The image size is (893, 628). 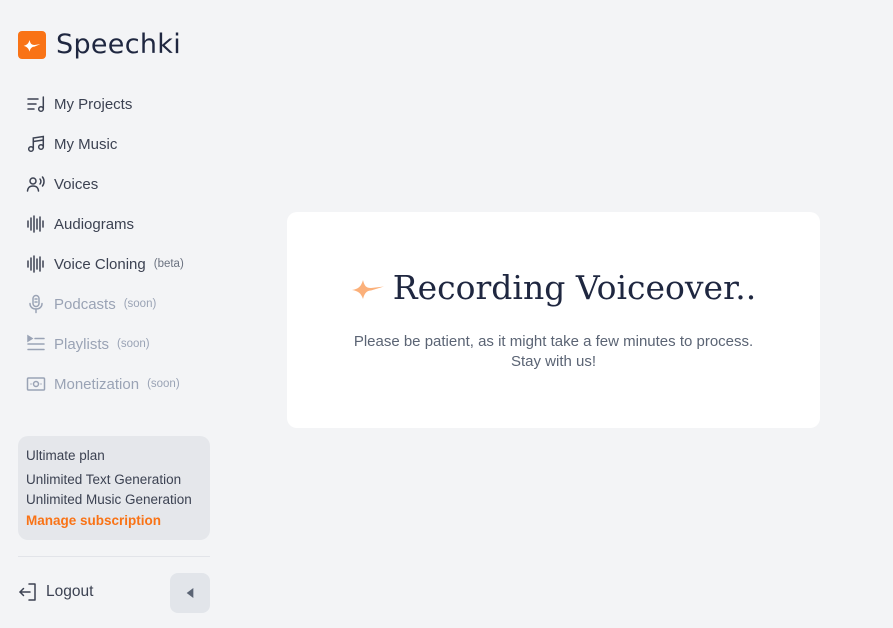 What do you see at coordinates (36, 304) in the screenshot?
I see `microphone-icon` at bounding box center [36, 304].